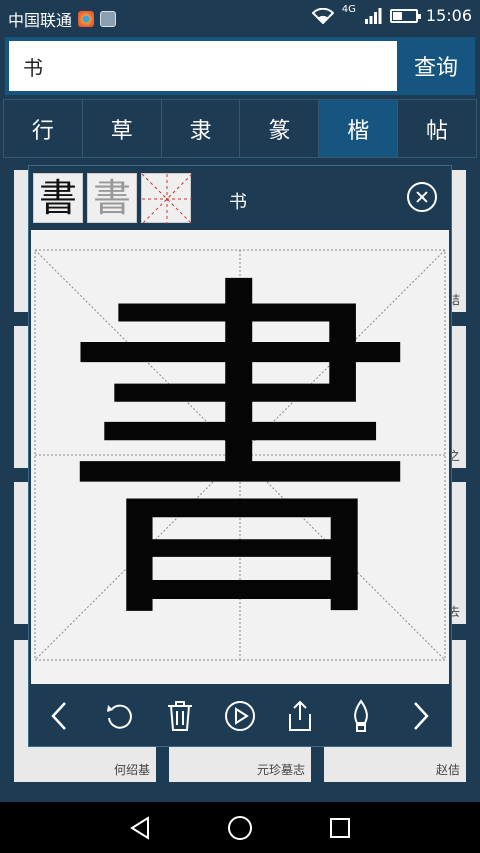 The image size is (480, 853). Describe the element at coordinates (359, 128) in the screenshot. I see `tab-kai: 楷` at that location.